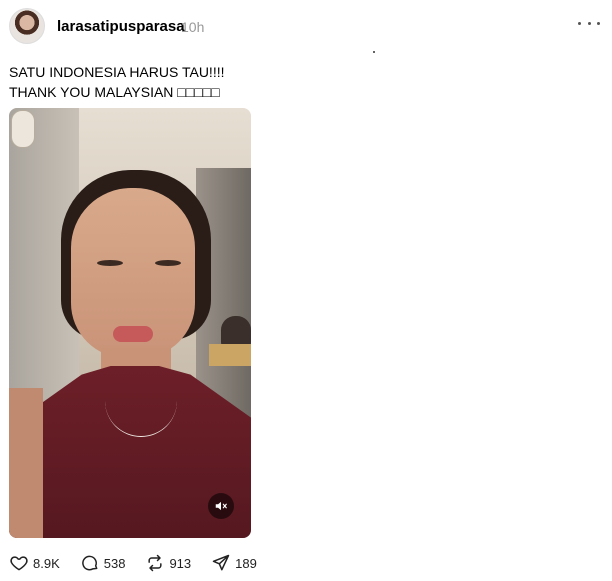 The width and height of the screenshot is (612, 581). Describe the element at coordinates (114, 563) in the screenshot. I see `comment-count: 538` at that location.